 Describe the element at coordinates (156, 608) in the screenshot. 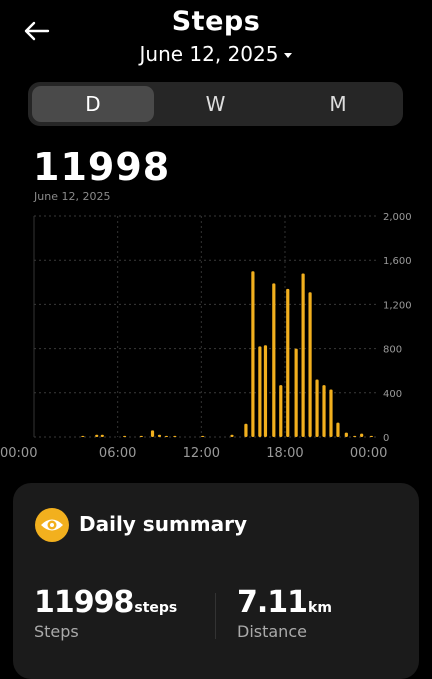

I see `steps-unit: steps` at that location.